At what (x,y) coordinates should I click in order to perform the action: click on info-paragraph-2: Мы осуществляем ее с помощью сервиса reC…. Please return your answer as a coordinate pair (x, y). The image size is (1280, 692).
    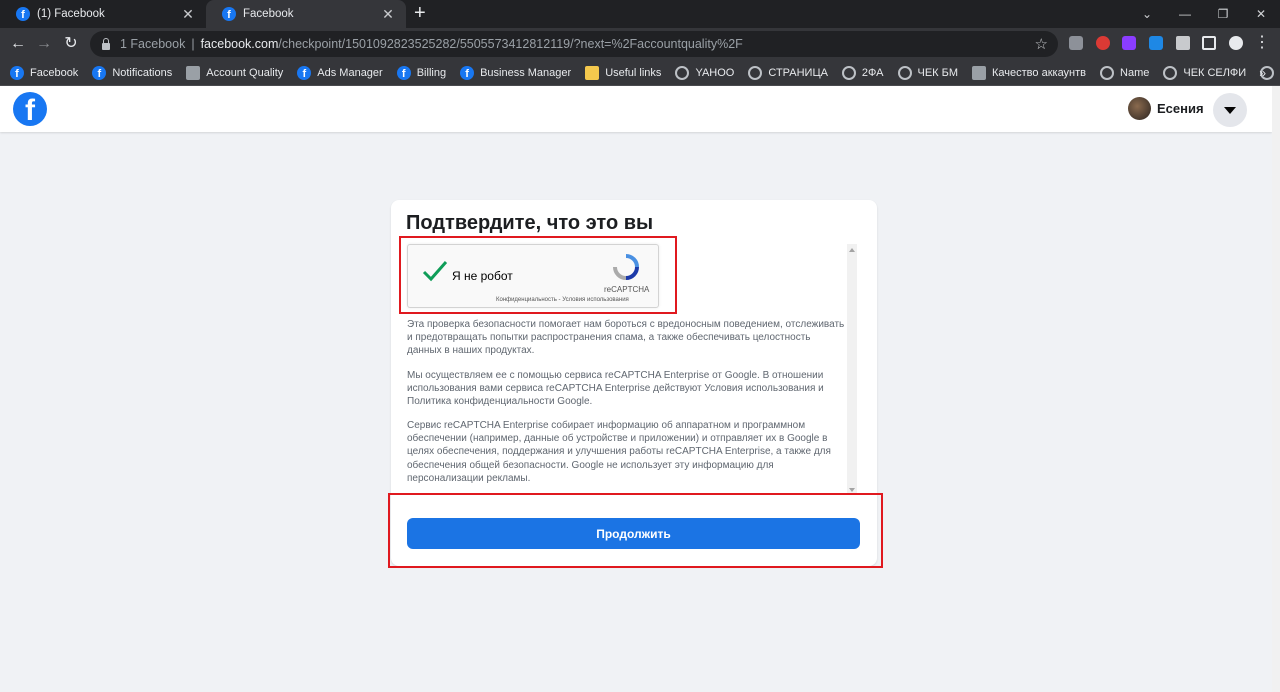
    Looking at the image, I should click on (615, 389).